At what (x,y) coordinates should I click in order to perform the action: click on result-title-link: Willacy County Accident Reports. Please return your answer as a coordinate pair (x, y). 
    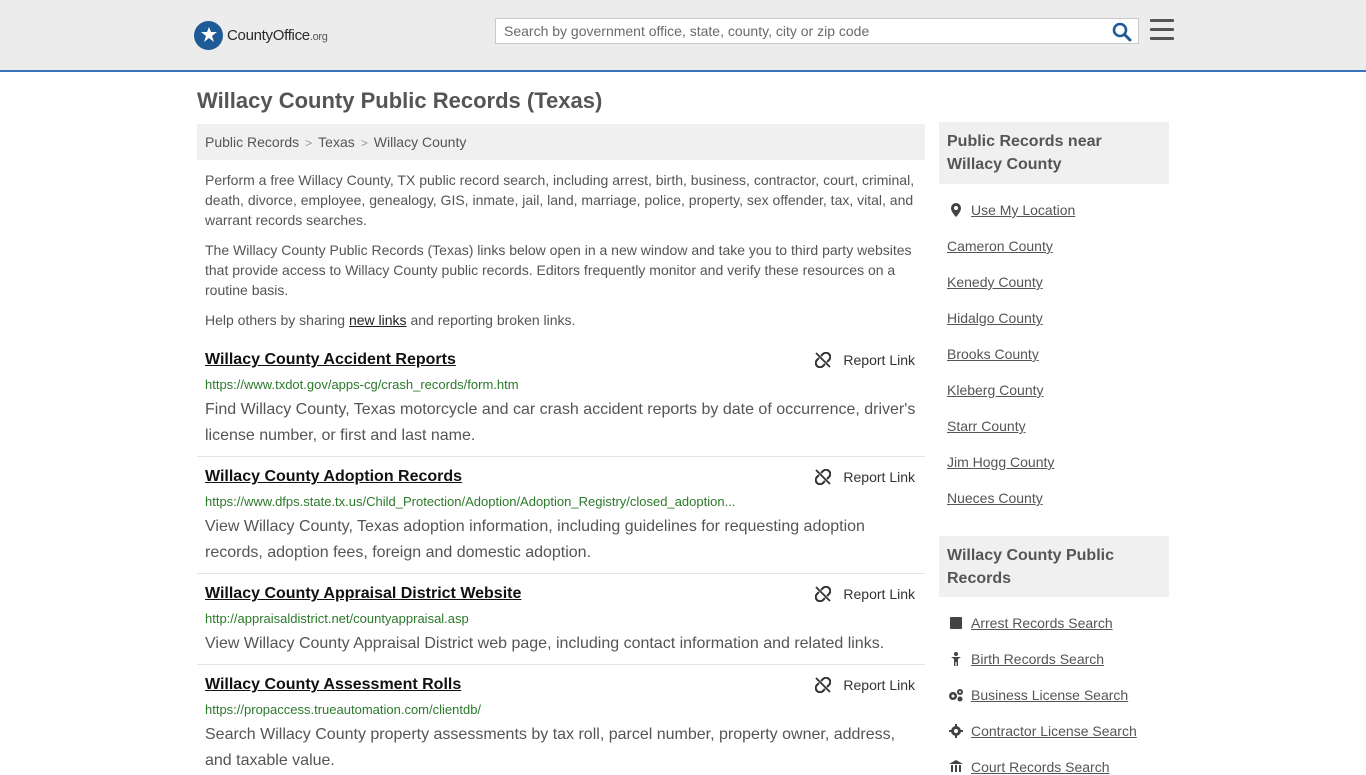
    Looking at the image, I should click on (330, 360).